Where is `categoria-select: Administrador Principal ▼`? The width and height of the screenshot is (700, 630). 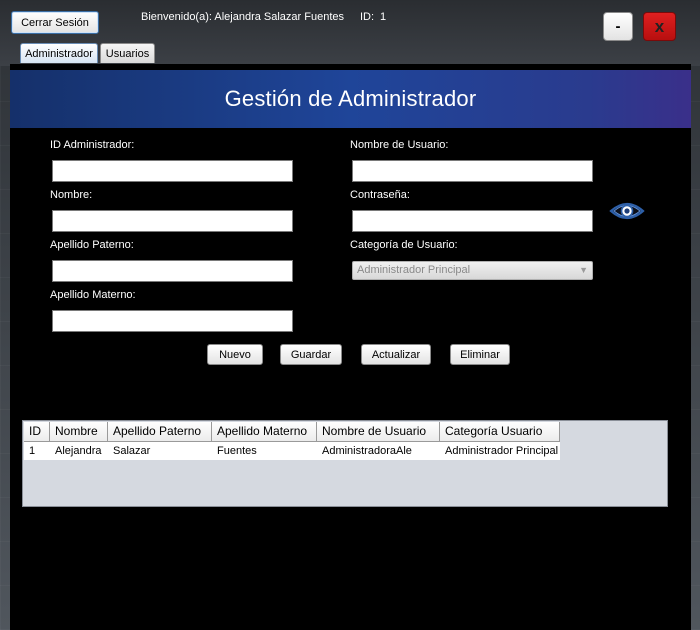
categoria-select: Administrador Principal ▼ is located at coordinates (472, 270).